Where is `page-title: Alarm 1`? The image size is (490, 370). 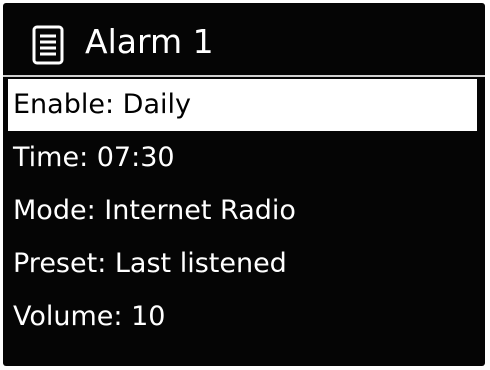
page-title: Alarm 1 is located at coordinates (149, 41).